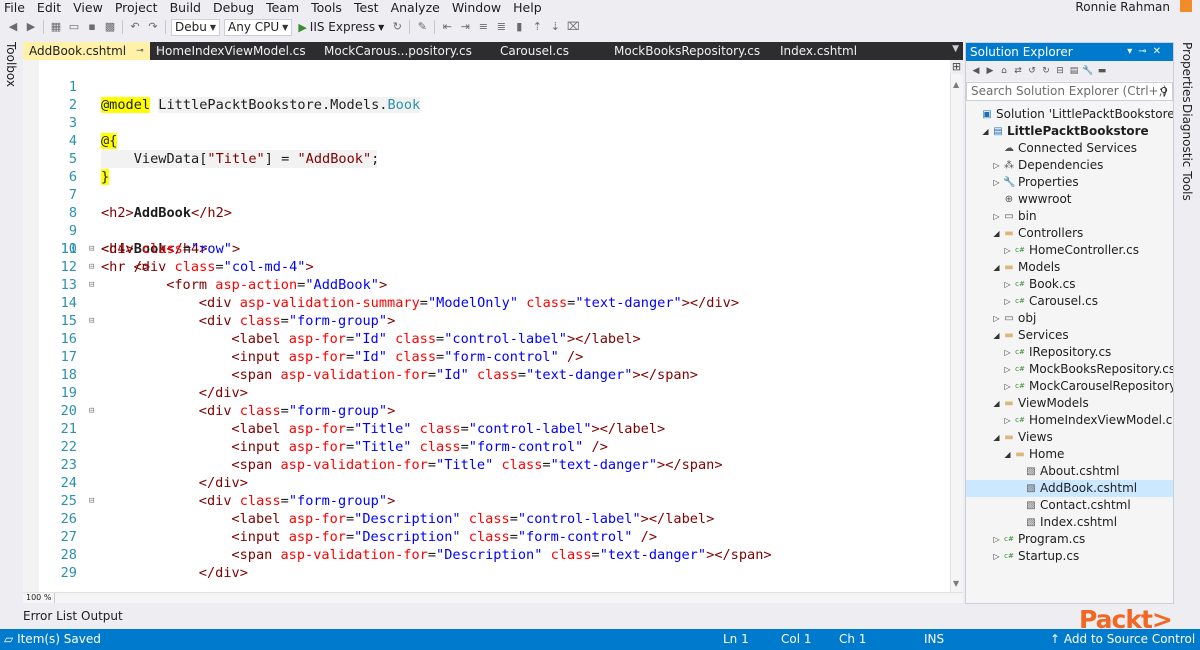 Image resolution: width=1200 pixels, height=650 pixels. I want to click on clear-bookmarks-icon: ⌧, so click(573, 27).